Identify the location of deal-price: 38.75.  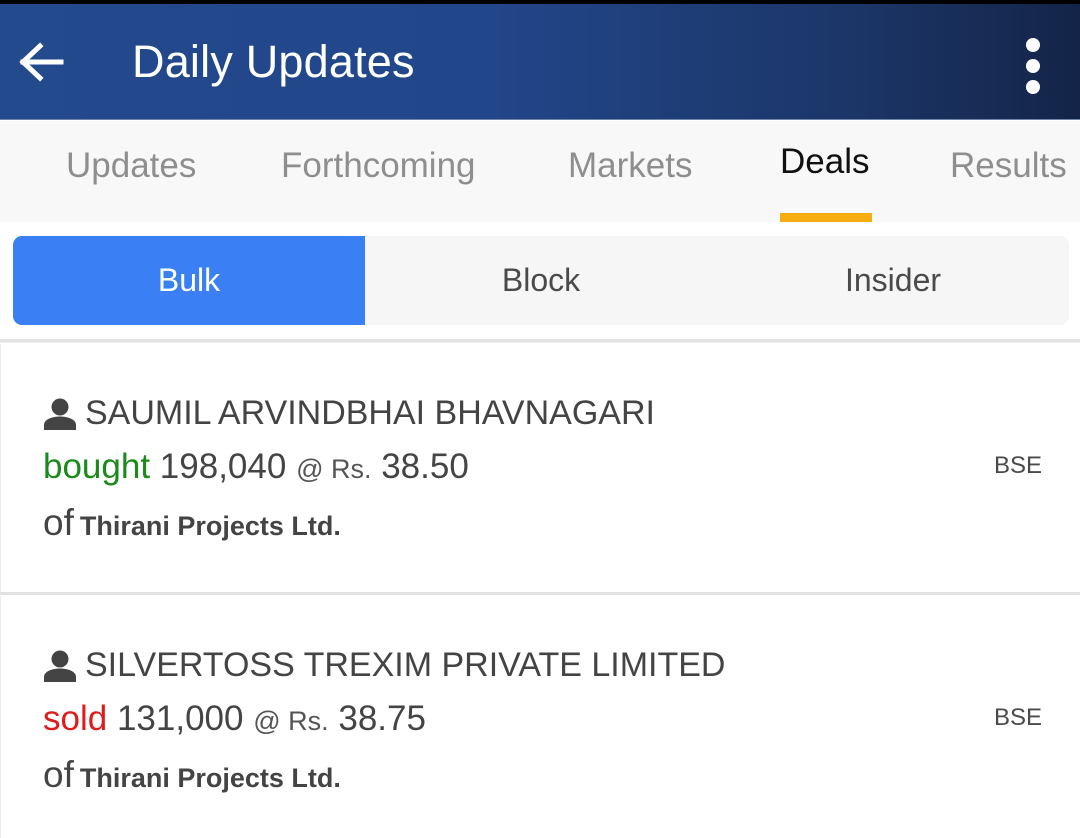
(382, 718).